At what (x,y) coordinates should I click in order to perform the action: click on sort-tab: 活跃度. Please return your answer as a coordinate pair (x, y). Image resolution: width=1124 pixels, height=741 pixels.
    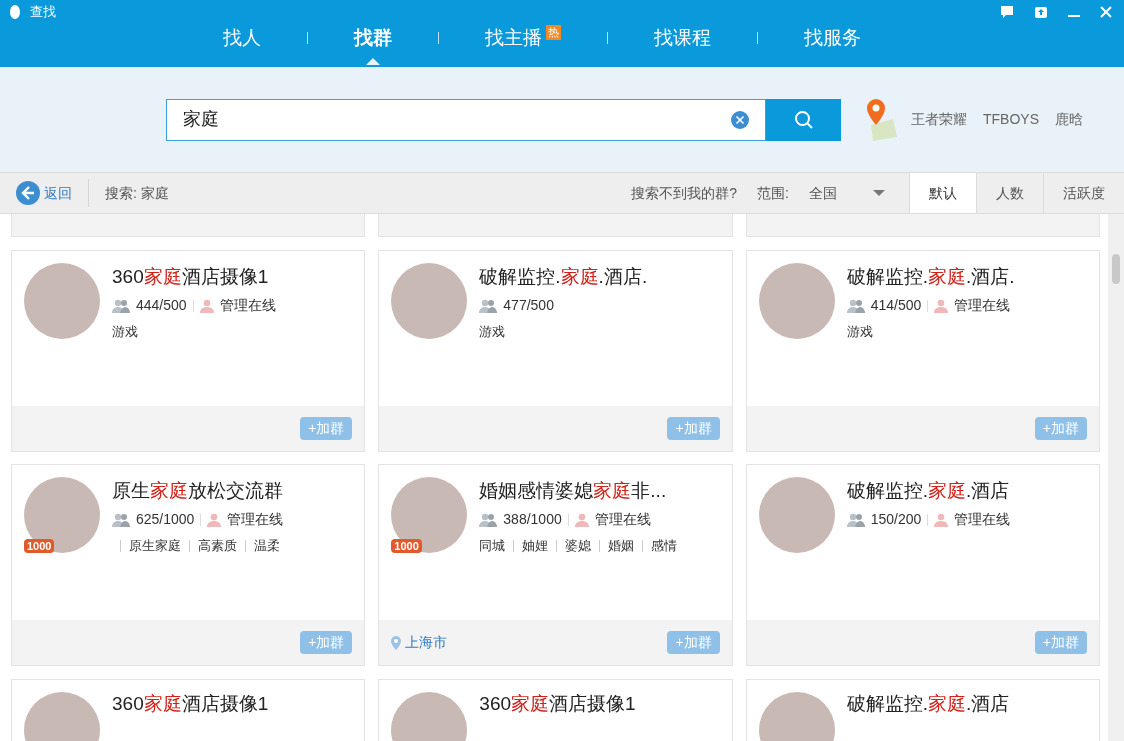
    Looking at the image, I should click on (1083, 193).